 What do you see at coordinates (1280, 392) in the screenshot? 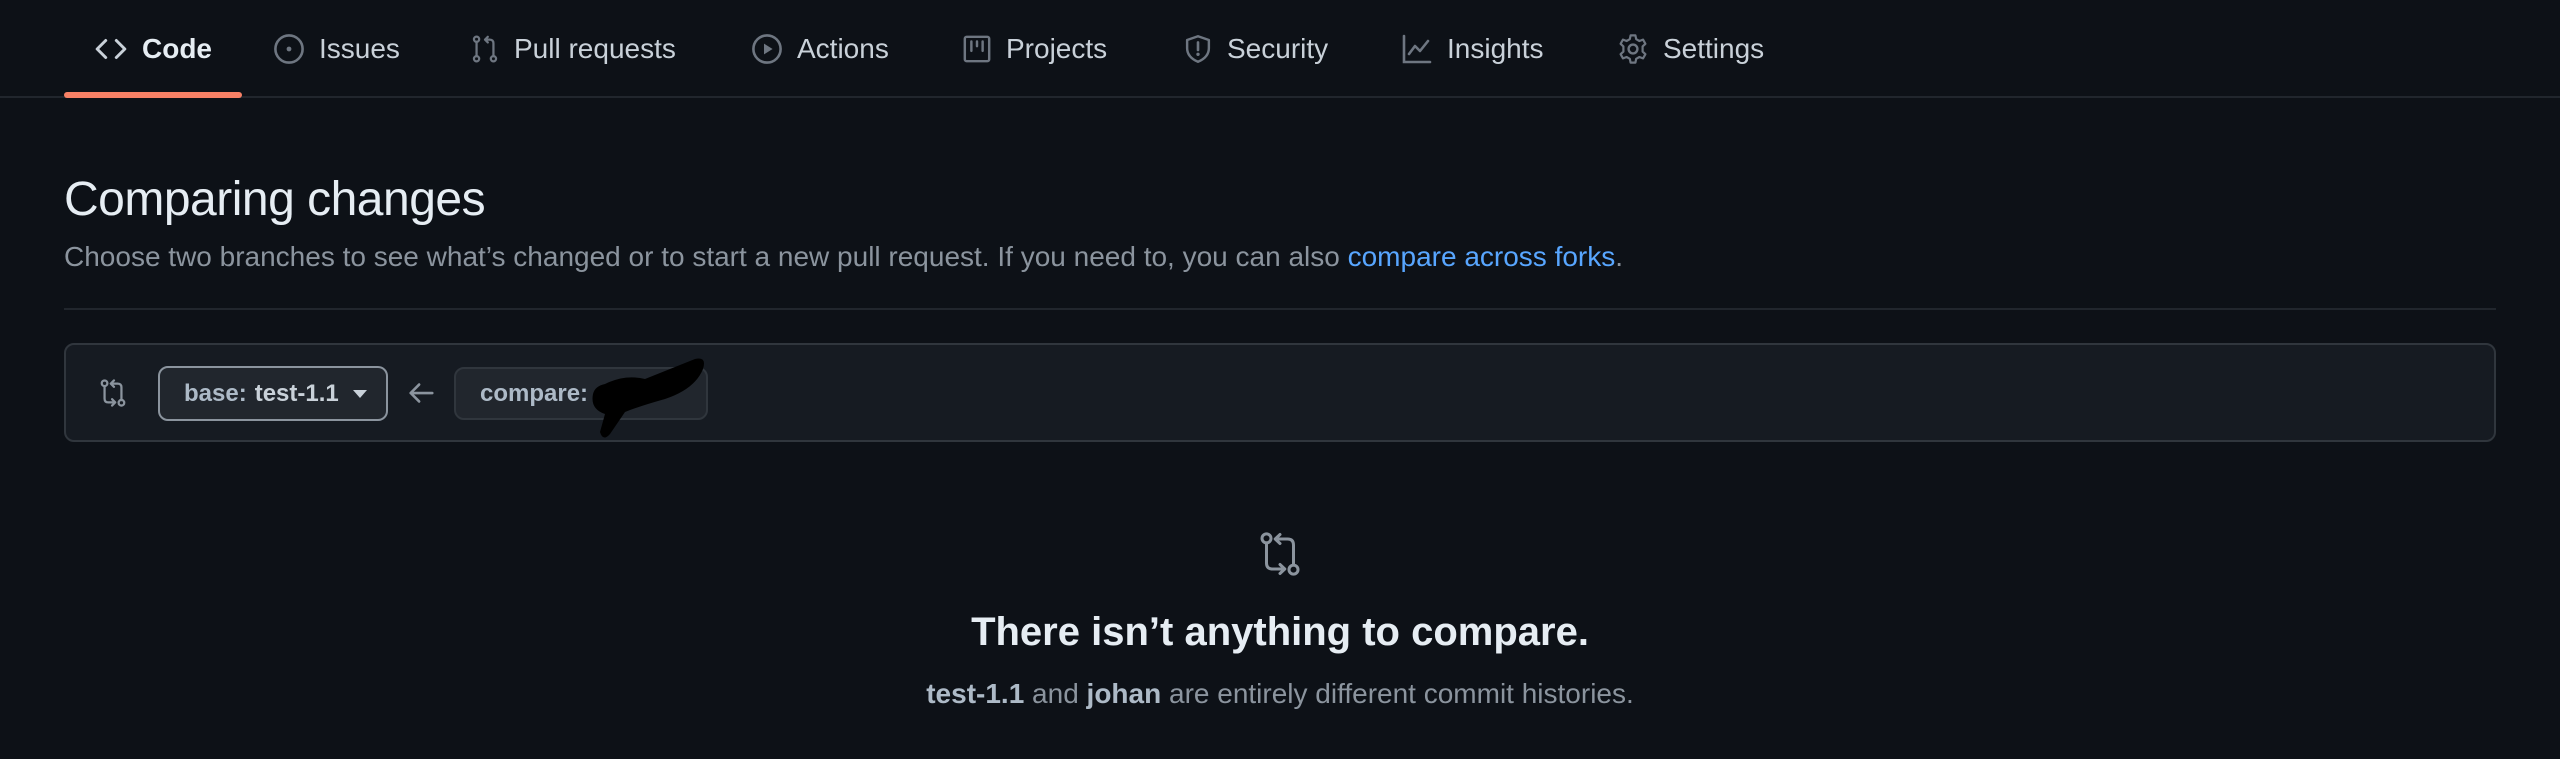
I see `range-editor: base: test-1.1 compare:` at bounding box center [1280, 392].